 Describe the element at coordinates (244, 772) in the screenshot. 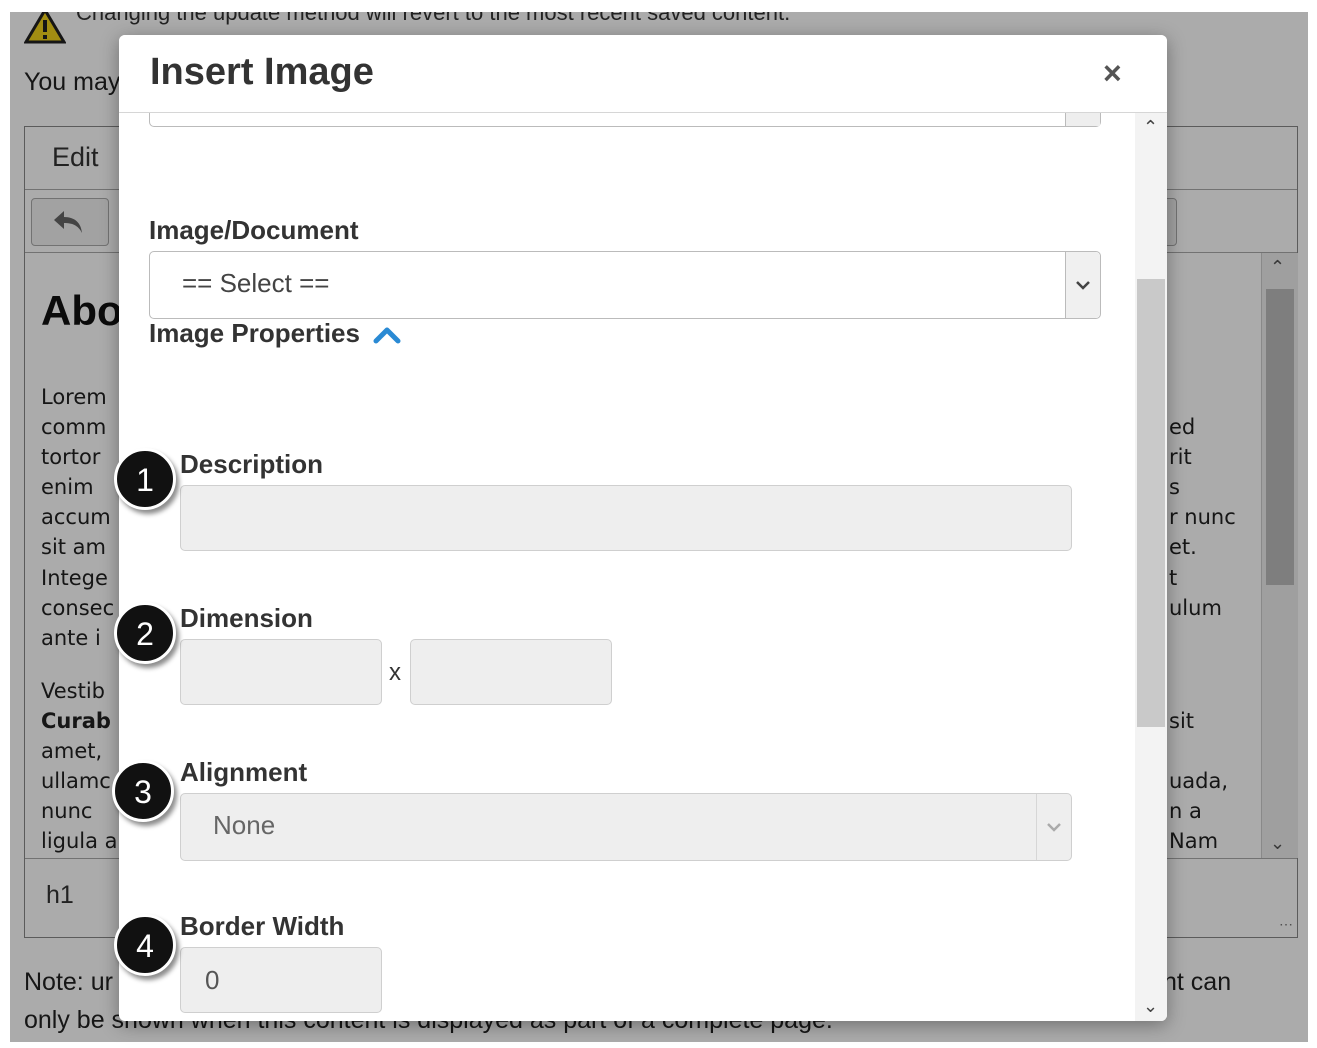

I see `alignment-label: Alignment` at that location.